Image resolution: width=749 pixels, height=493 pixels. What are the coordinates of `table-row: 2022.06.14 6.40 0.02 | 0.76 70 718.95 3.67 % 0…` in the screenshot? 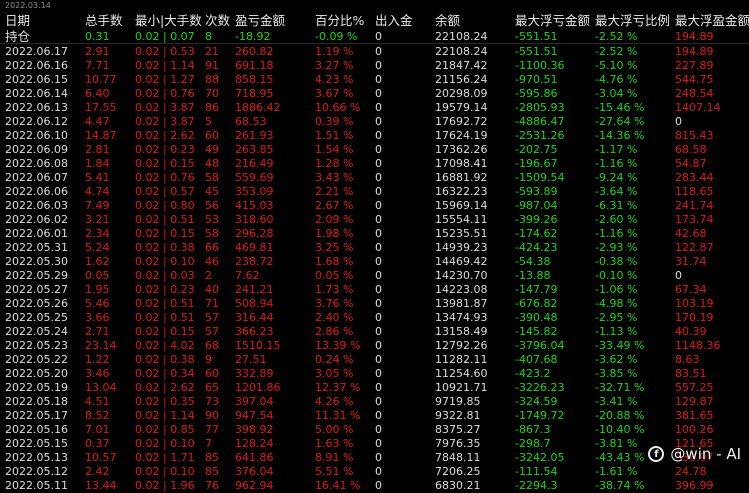 It's located at (374, 94).